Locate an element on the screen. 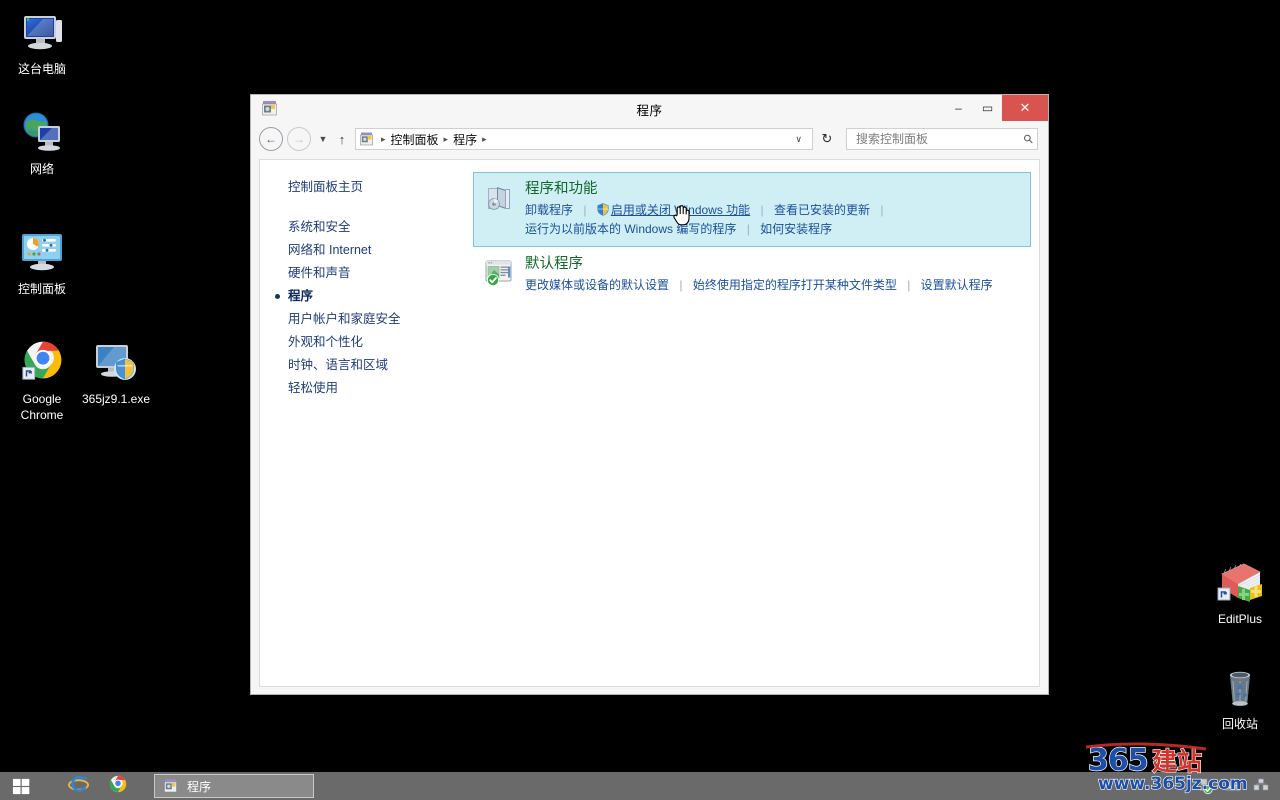 The image size is (1280, 800). search-box: ⚲ is located at coordinates (942, 139).